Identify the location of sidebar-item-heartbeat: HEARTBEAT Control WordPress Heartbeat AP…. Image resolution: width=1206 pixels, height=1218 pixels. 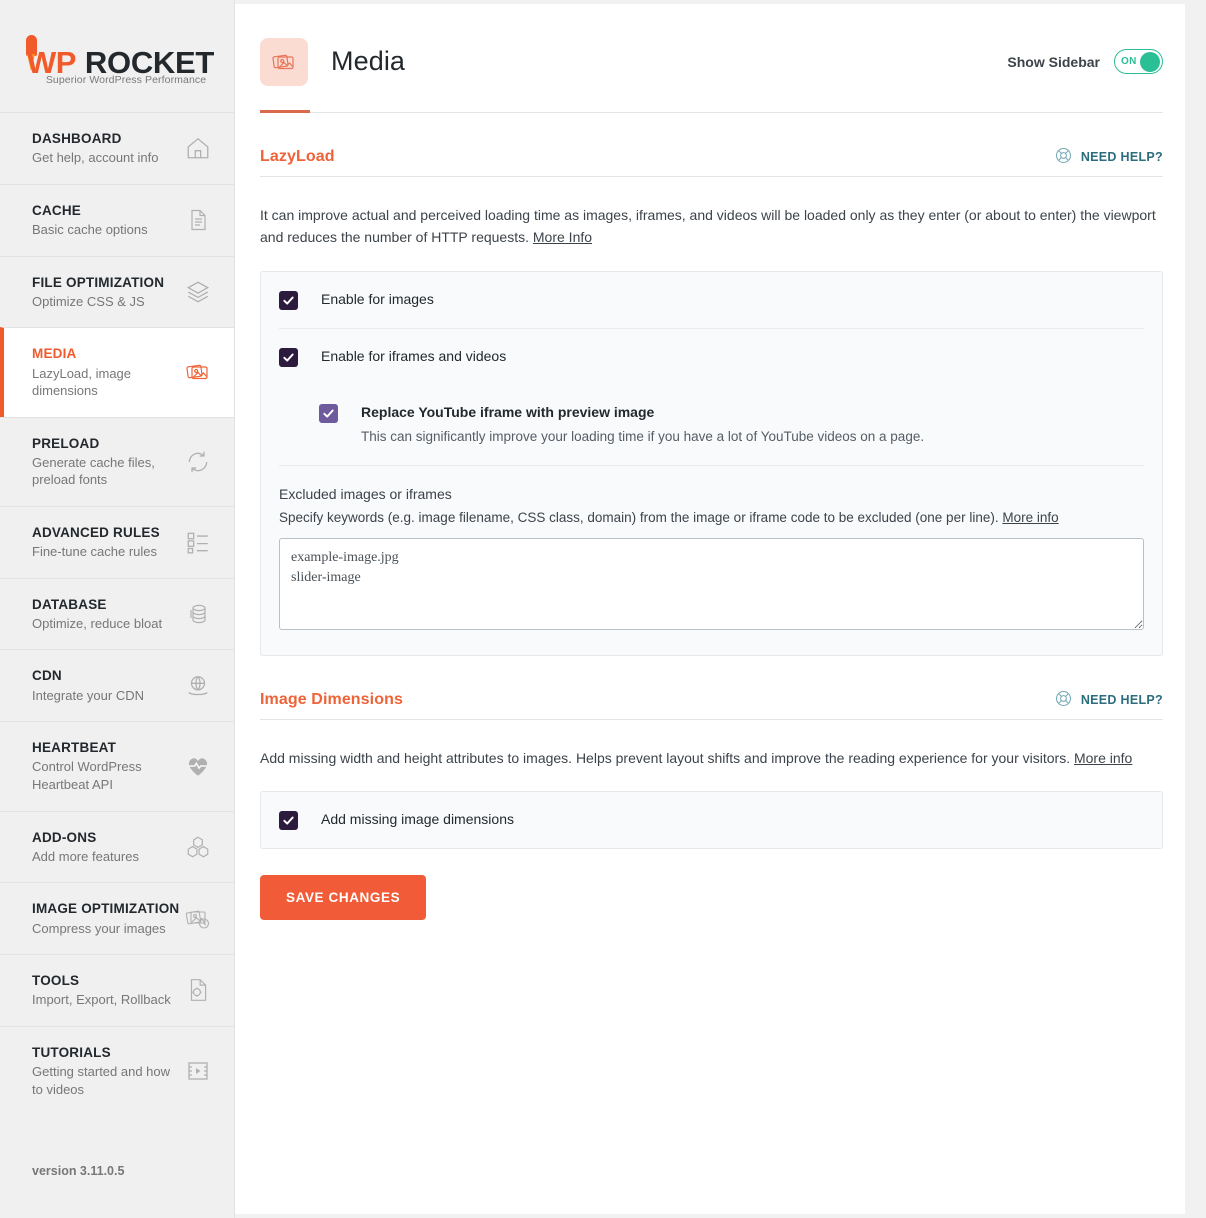
(117, 765).